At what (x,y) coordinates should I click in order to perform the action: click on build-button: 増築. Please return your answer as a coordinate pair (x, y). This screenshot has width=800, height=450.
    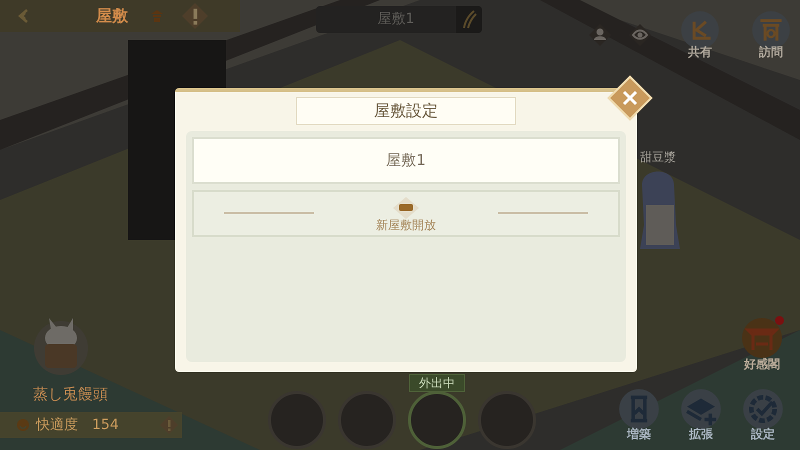
    Looking at the image, I should click on (639, 416).